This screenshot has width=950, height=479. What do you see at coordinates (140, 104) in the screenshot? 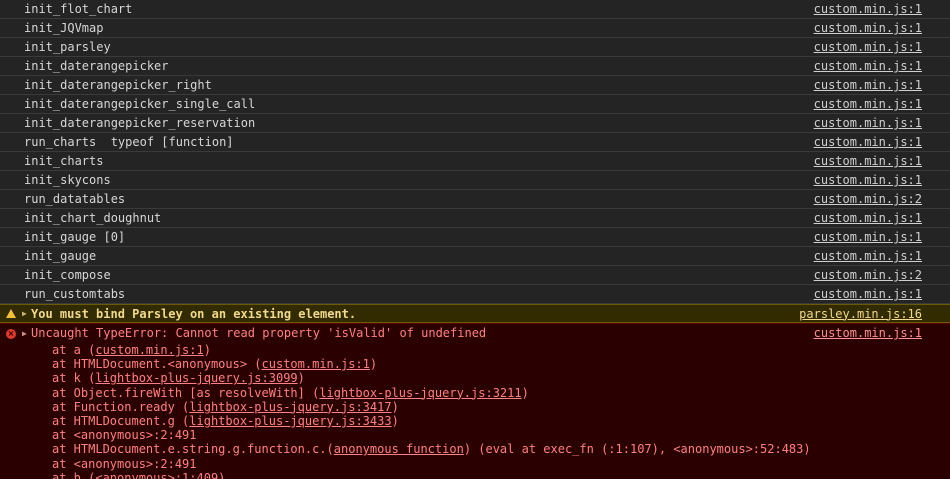
I see `log-message: init_daterangepicker_single_call` at bounding box center [140, 104].